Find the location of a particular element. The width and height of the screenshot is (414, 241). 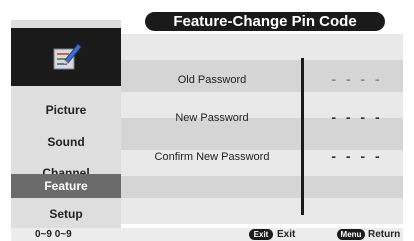

exit-label: Exit is located at coordinates (286, 234).